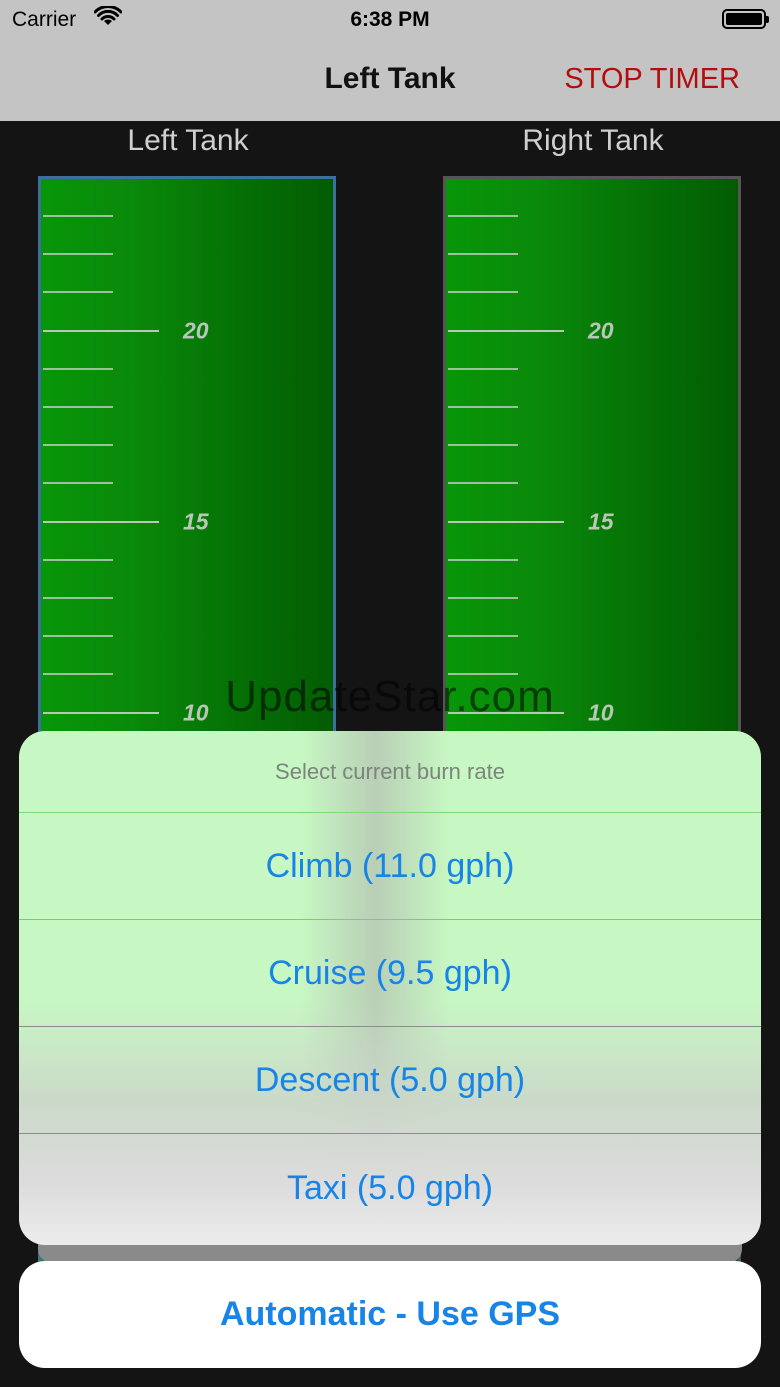  Describe the element at coordinates (390, 1314) in the screenshot. I see `automatic-gps-button: Automatic - Use GPS` at that location.